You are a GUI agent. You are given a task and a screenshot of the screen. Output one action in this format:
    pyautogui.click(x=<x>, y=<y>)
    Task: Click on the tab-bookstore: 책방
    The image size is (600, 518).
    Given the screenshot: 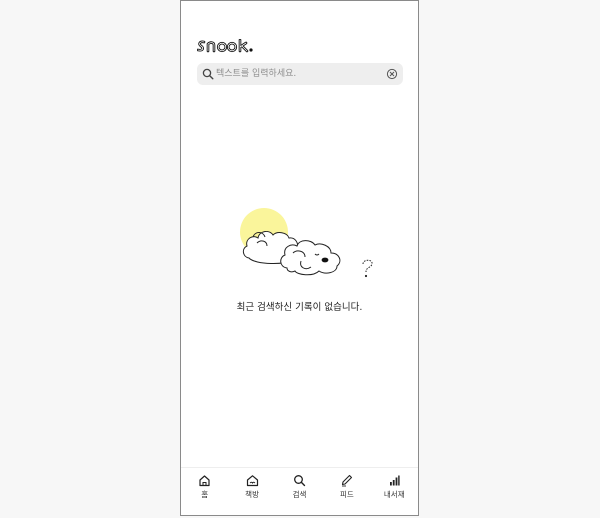 What is the action you would take?
    pyautogui.click(x=252, y=488)
    